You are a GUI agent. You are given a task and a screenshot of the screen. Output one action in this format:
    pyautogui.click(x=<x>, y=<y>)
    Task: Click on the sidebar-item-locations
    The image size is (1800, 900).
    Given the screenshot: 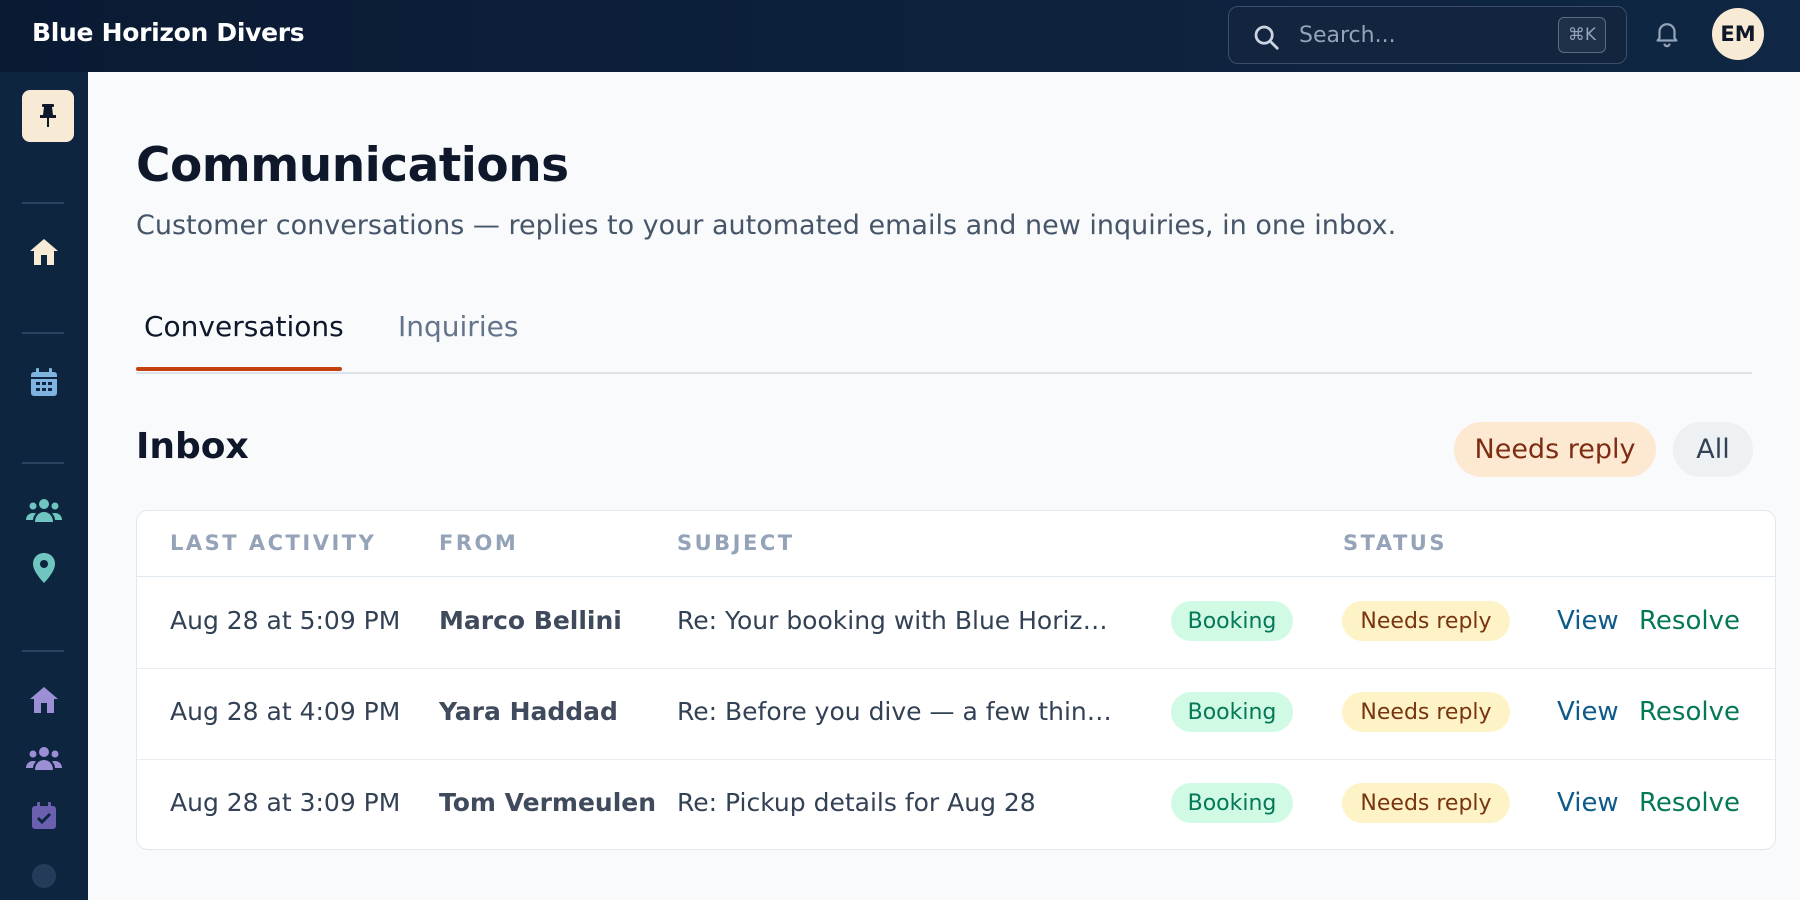 What is the action you would take?
    pyautogui.click(x=44, y=568)
    